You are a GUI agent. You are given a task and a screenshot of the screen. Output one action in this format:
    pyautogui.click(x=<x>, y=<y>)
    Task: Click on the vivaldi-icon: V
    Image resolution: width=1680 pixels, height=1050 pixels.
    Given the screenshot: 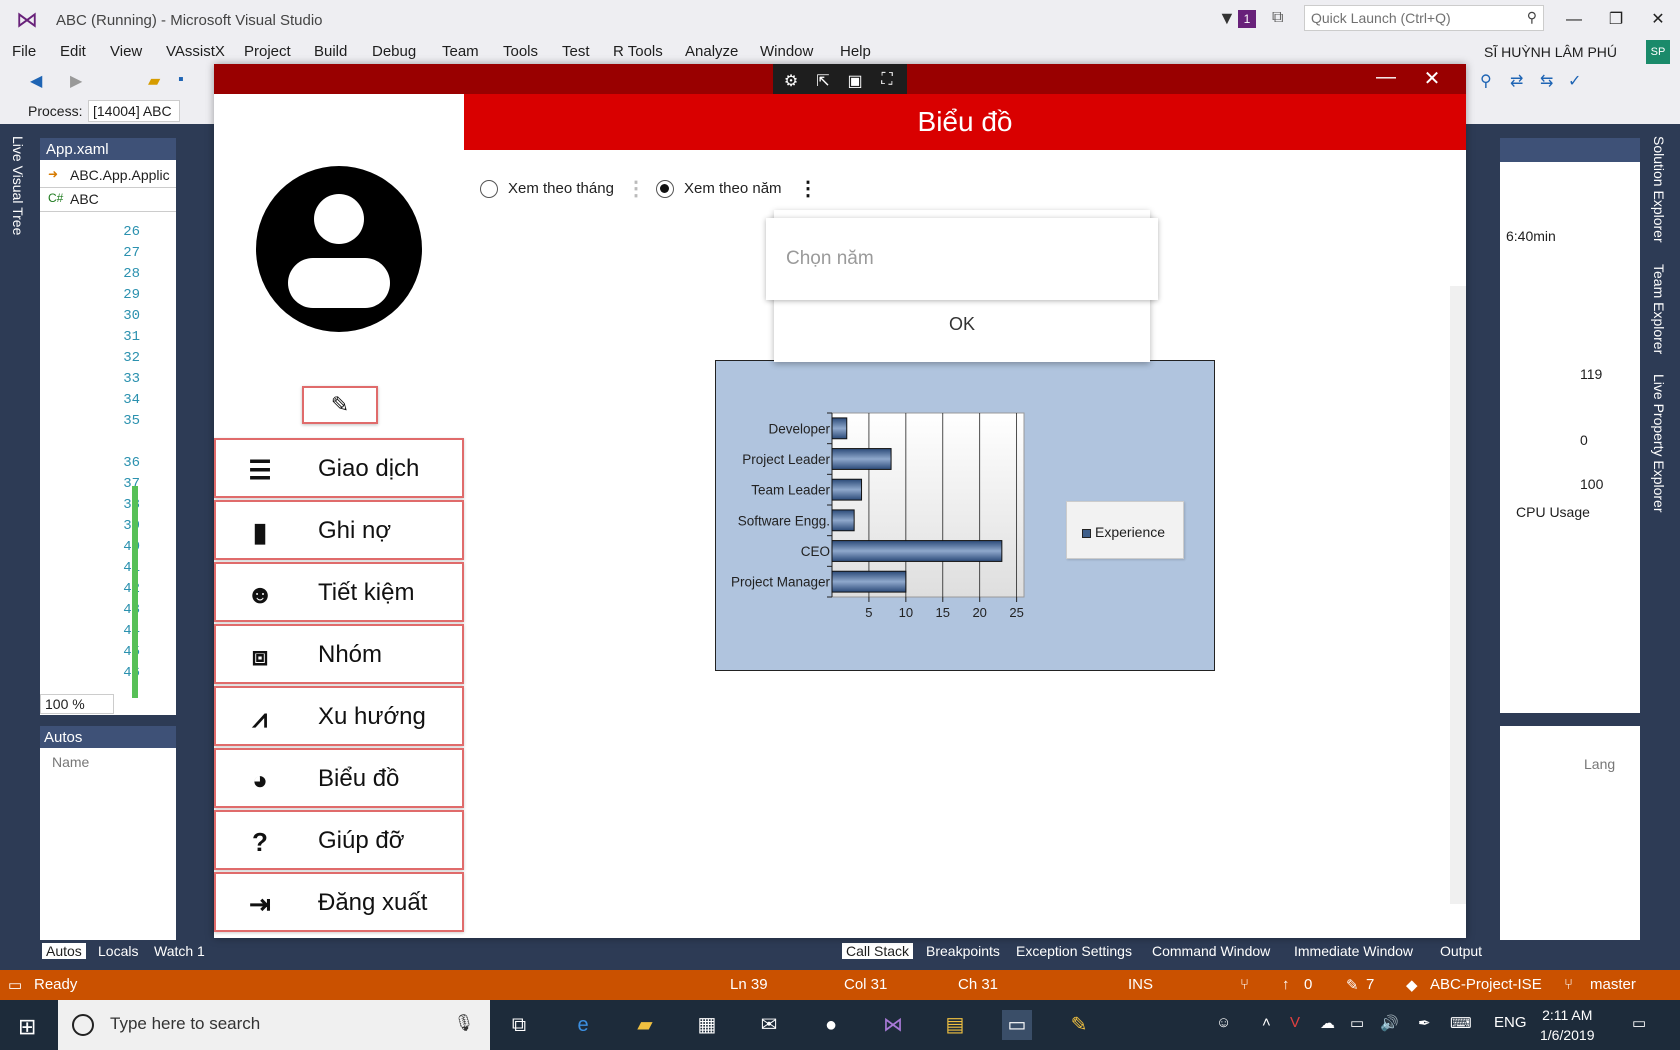 What is the action you would take?
    pyautogui.click(x=1295, y=1022)
    